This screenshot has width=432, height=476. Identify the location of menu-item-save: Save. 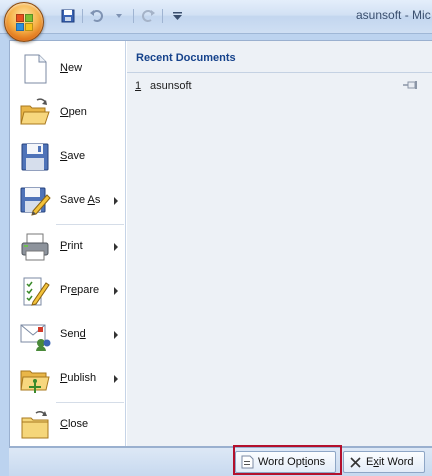
(69, 157).